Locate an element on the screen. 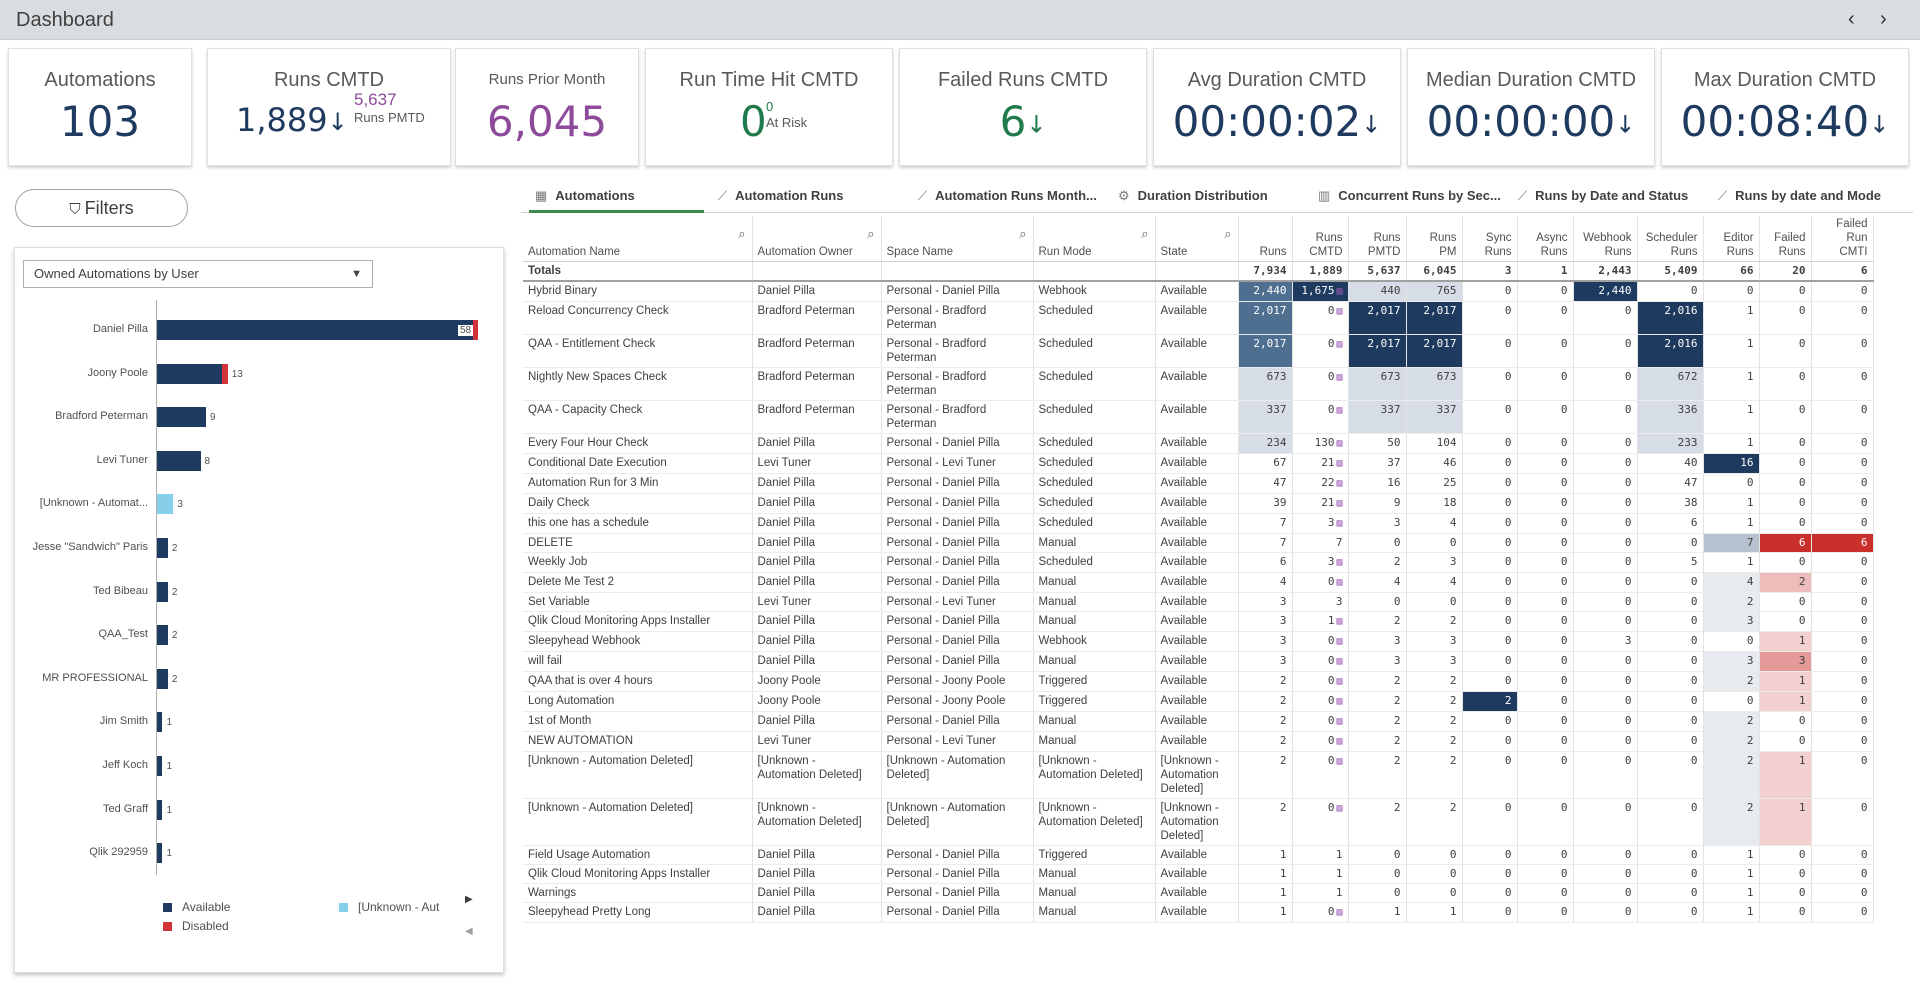  cell-value: Qlik Cloud Monitoring Apps Installer is located at coordinates (619, 621).